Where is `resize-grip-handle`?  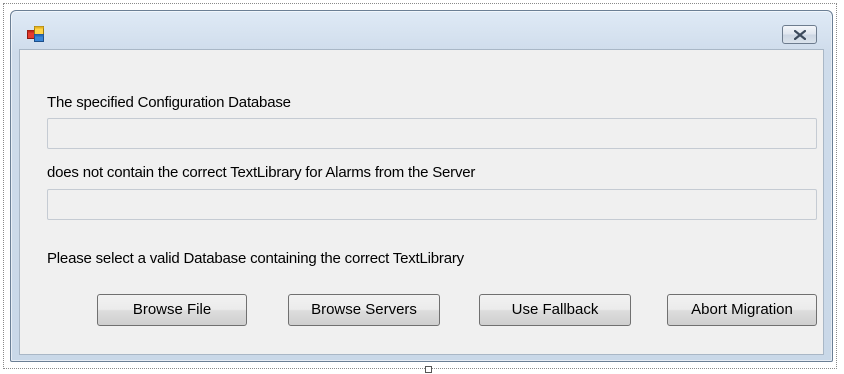 resize-grip-handle is located at coordinates (428, 369).